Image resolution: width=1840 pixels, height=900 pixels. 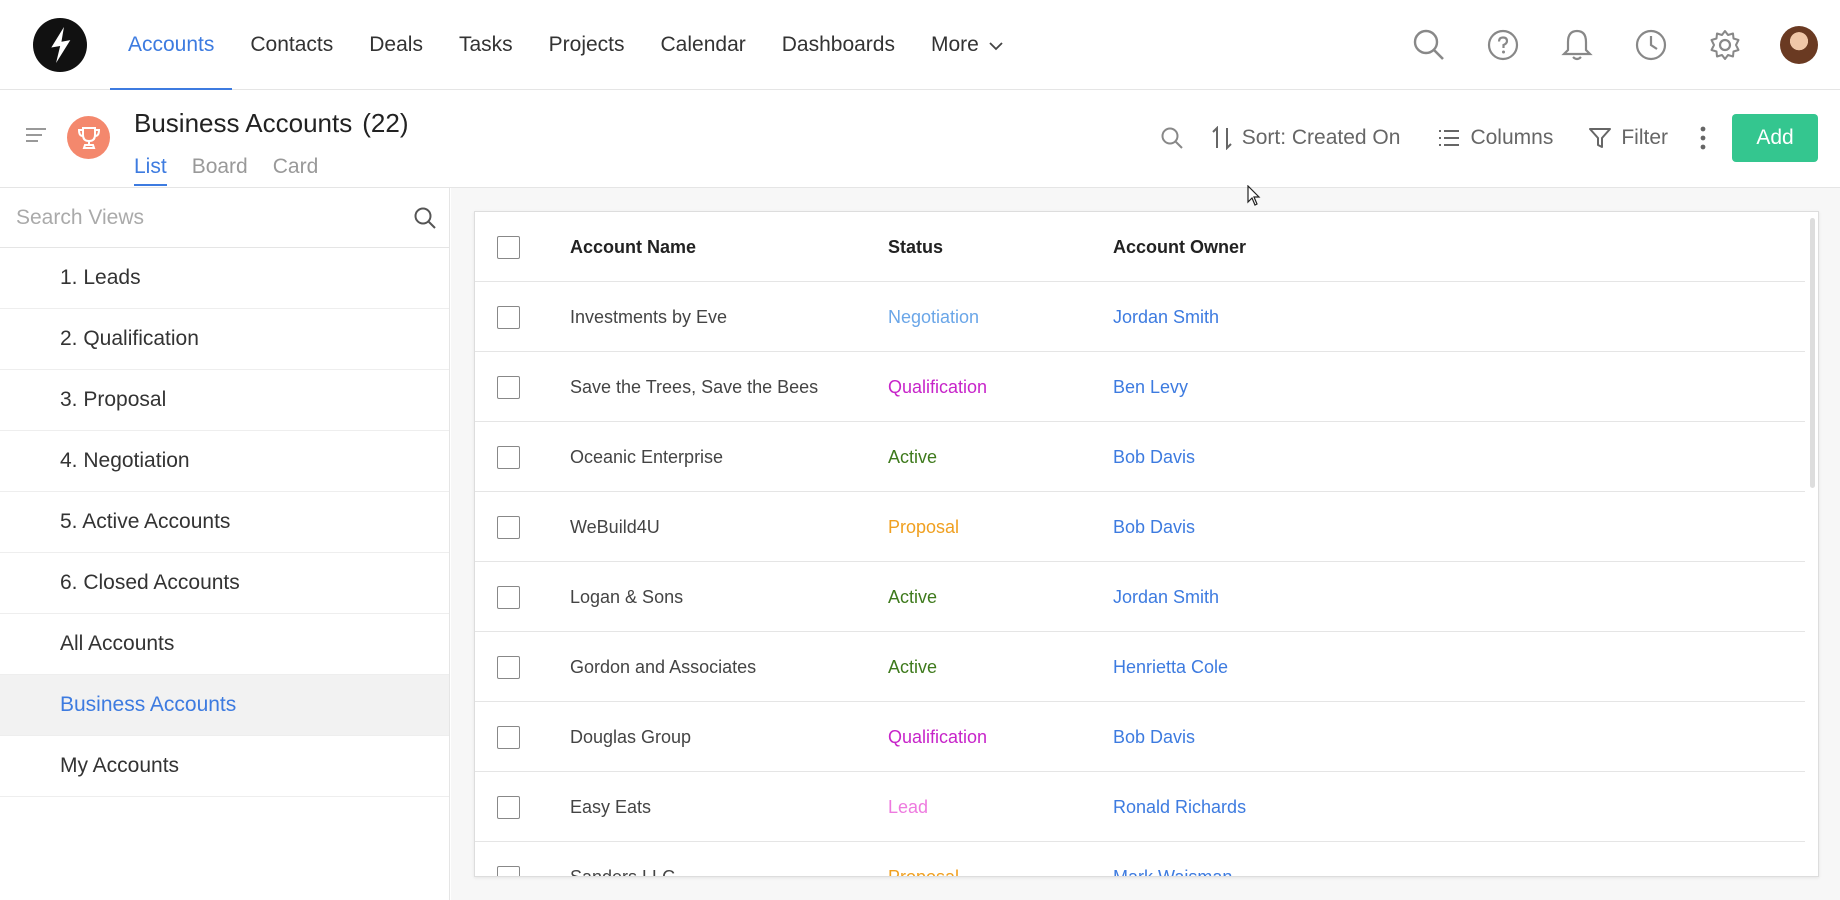 I want to click on sidebar-item-closed-accounts: 6. Closed Accounts, so click(x=224, y=583).